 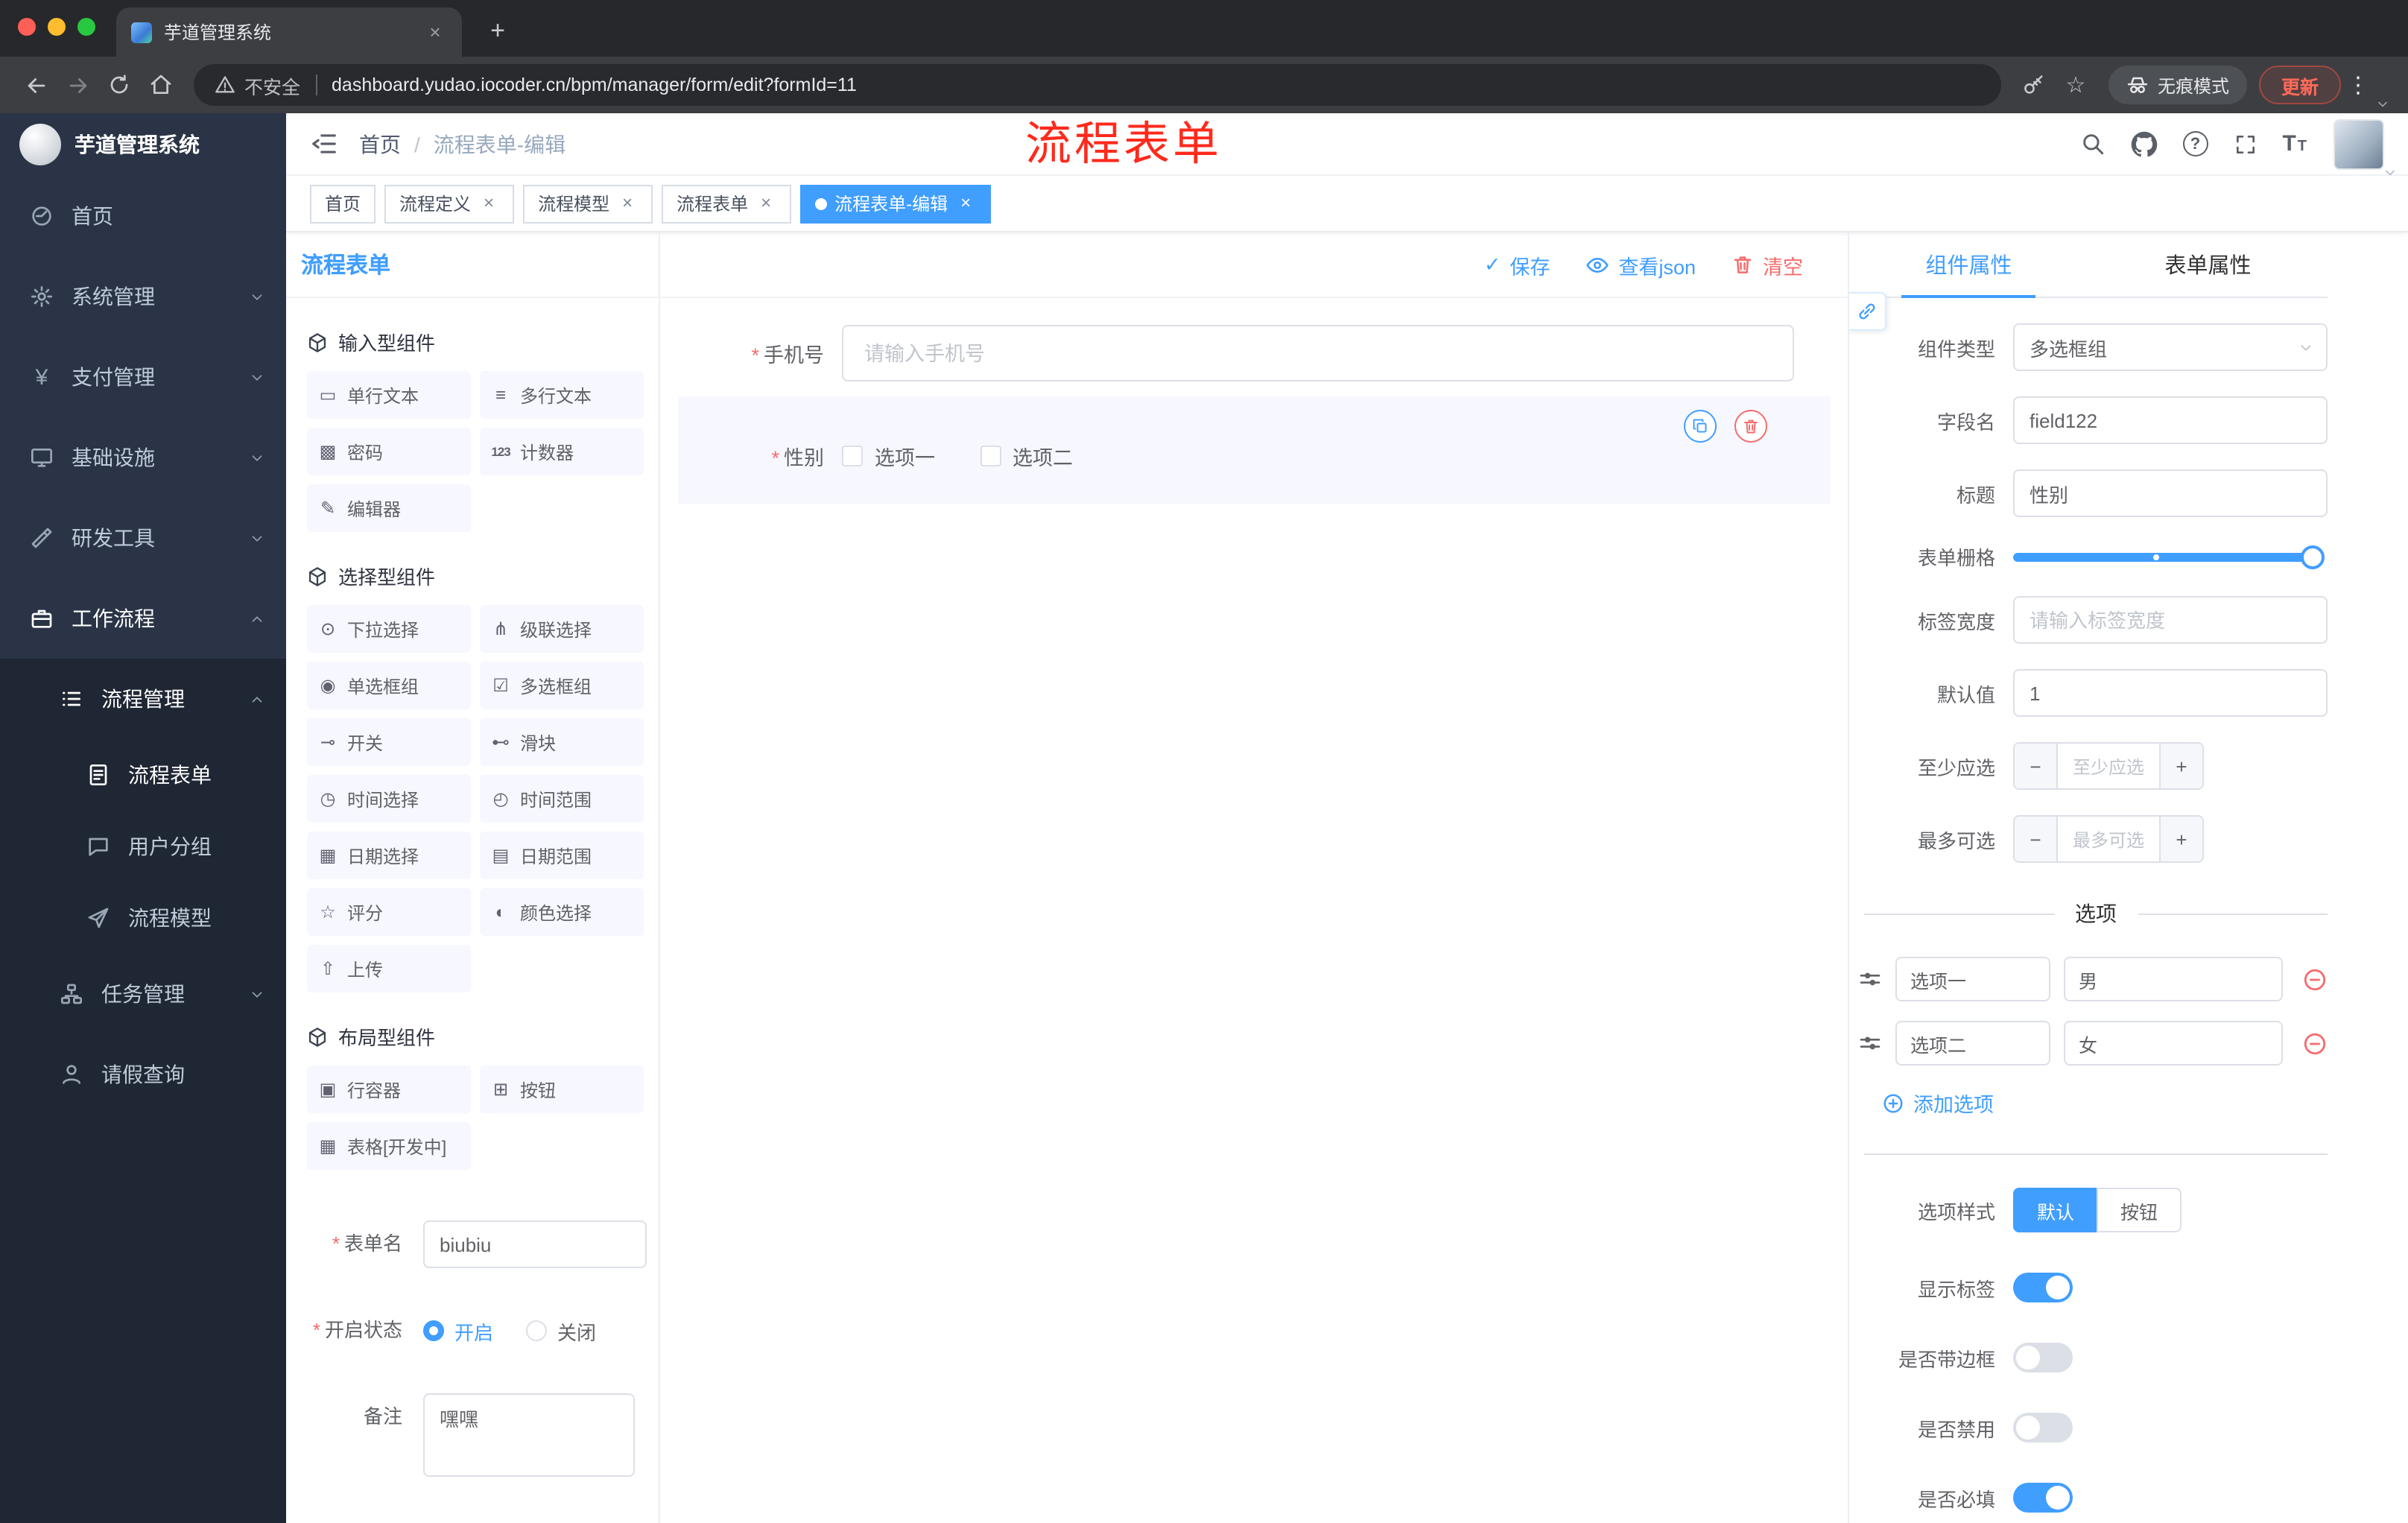 What do you see at coordinates (77, 85) in the screenshot?
I see `forward-button` at bounding box center [77, 85].